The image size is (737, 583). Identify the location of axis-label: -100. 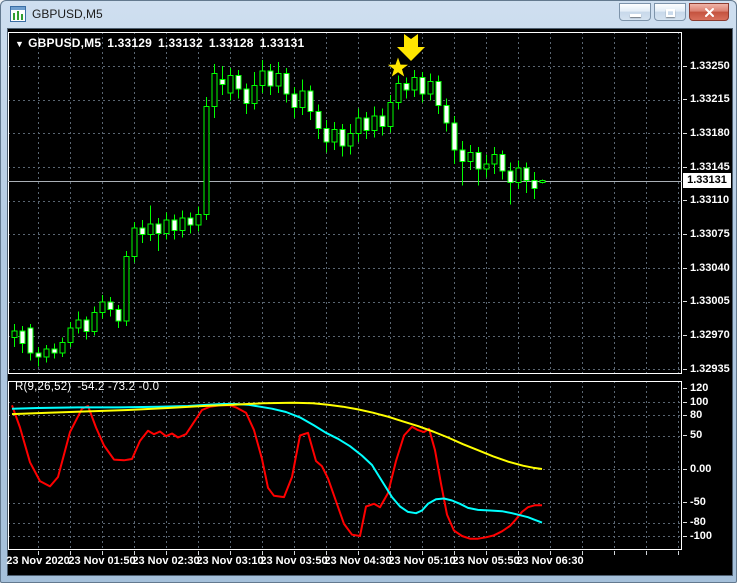
(707, 536).